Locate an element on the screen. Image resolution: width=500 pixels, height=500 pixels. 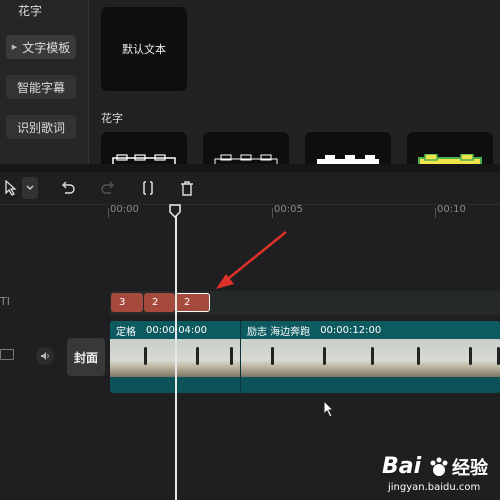
undo-icon is located at coordinates (68, 187).